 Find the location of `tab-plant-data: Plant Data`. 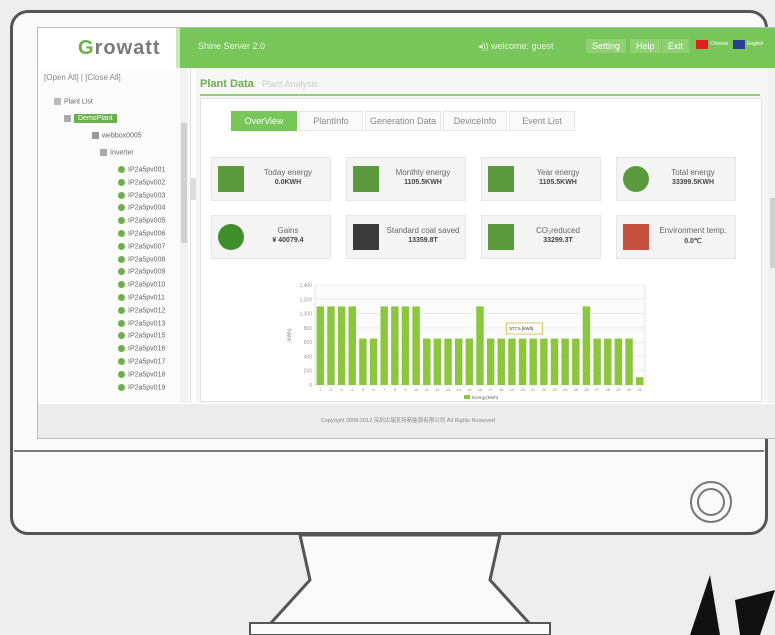

tab-plant-data: Plant Data is located at coordinates (230, 84).